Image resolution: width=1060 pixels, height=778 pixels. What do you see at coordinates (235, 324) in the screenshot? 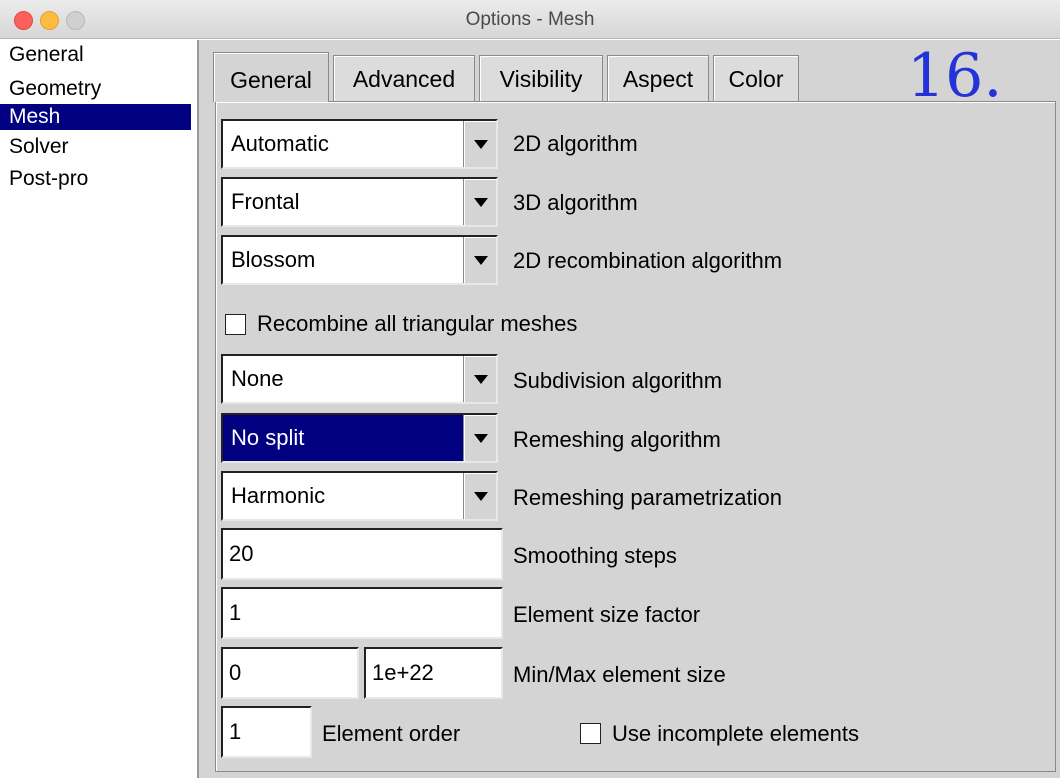
I see `recombine-all-checkbox` at bounding box center [235, 324].